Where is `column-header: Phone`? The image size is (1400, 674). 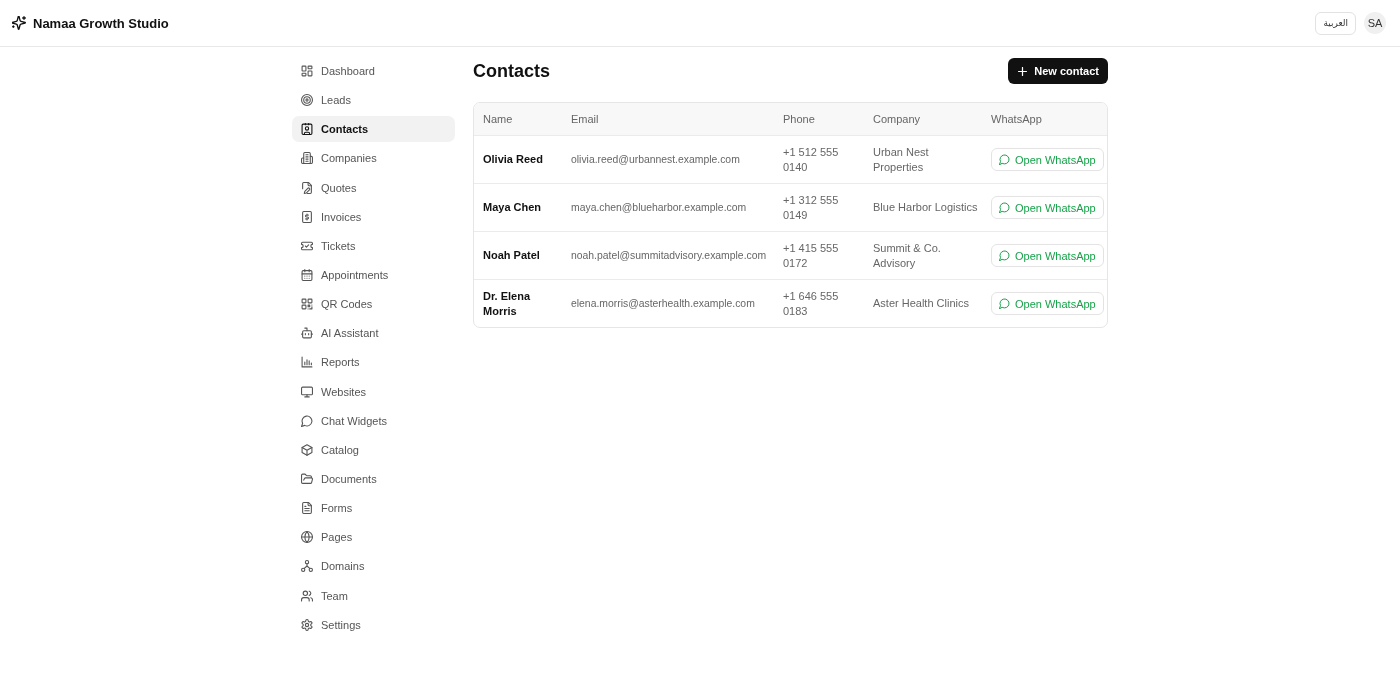
column-header: Phone is located at coordinates (799, 119).